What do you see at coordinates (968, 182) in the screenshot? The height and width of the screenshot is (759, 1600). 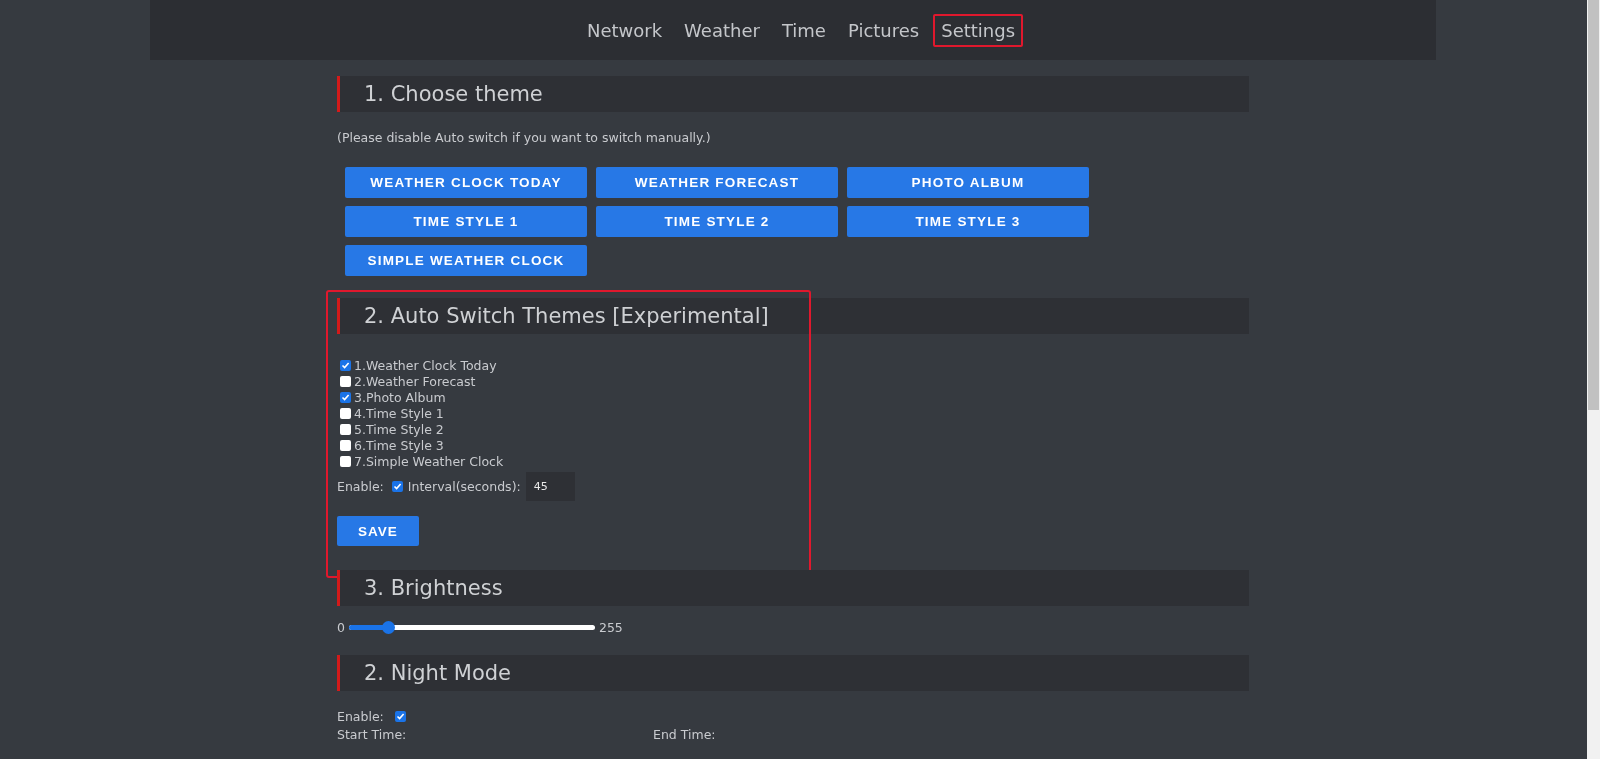 I see `theme-button: PHOTO ALBUM` at bounding box center [968, 182].